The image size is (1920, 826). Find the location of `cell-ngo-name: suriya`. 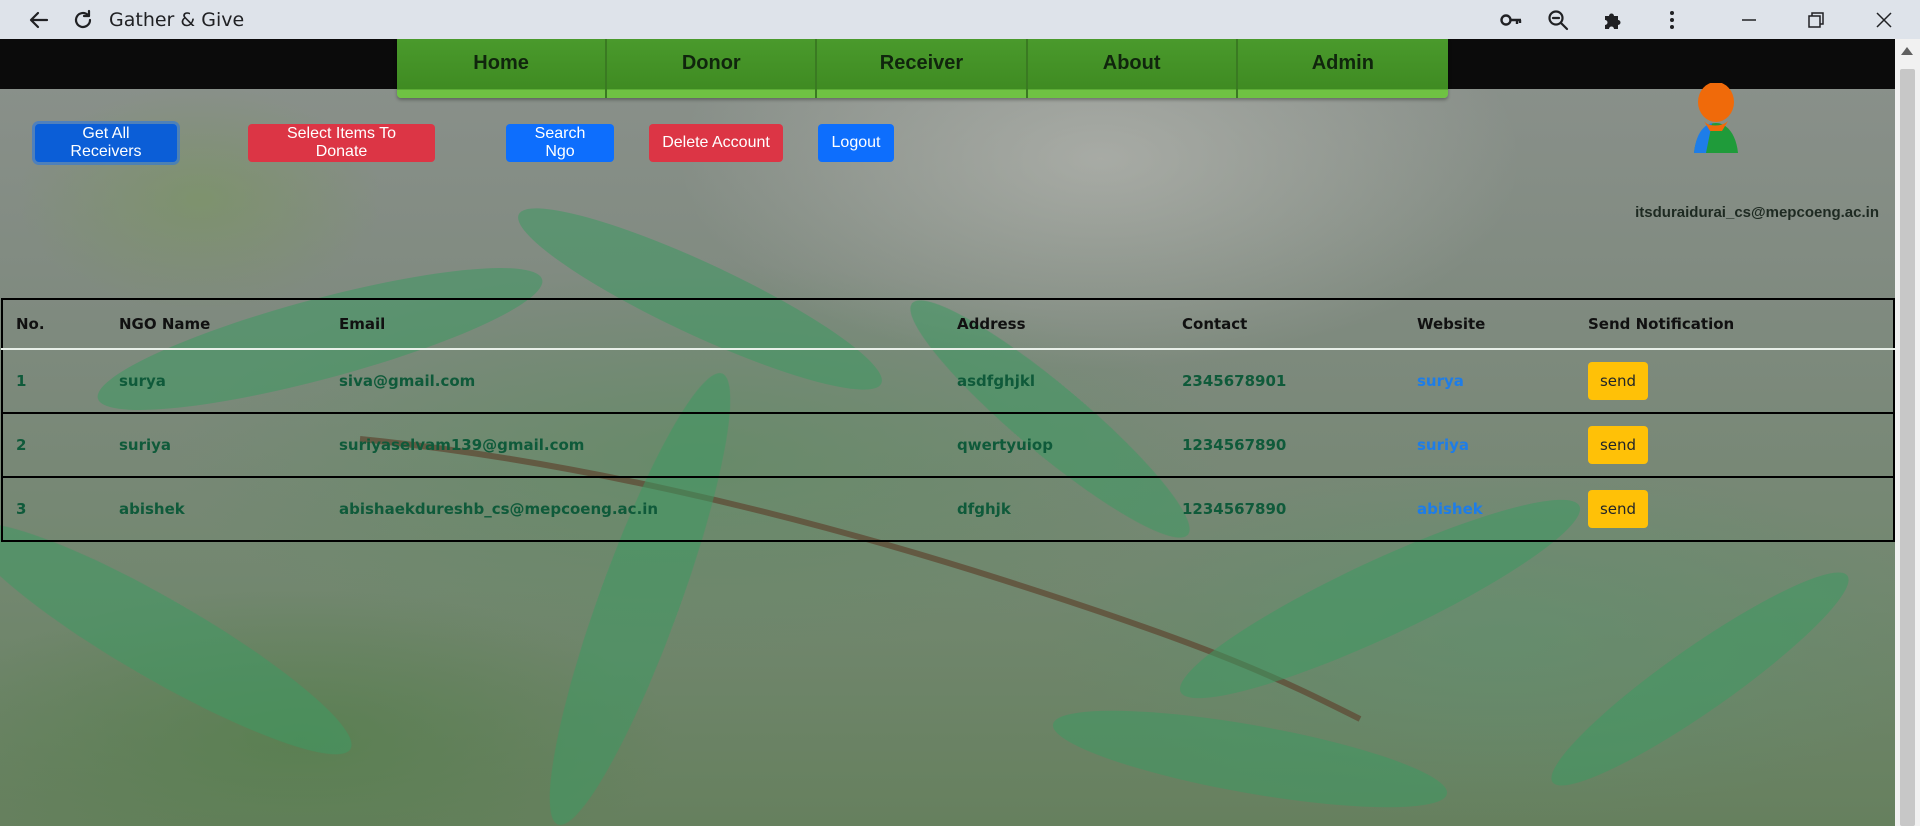

cell-ngo-name: suriya is located at coordinates (216, 444).